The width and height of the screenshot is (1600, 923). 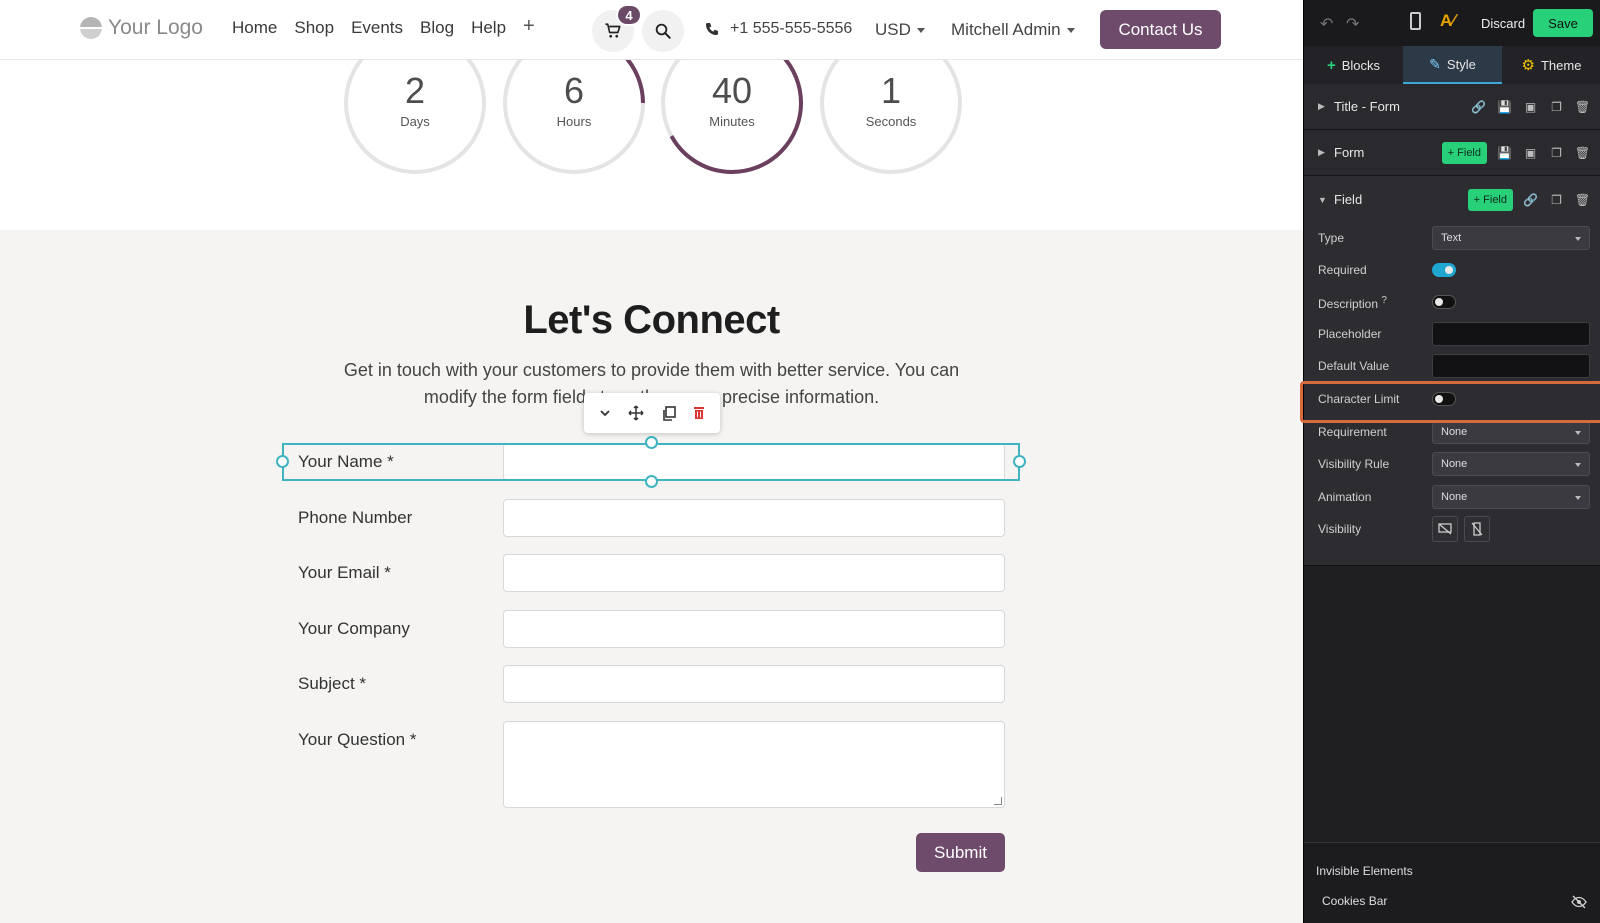 I want to click on option-label: Animation, so click(x=1345, y=497).